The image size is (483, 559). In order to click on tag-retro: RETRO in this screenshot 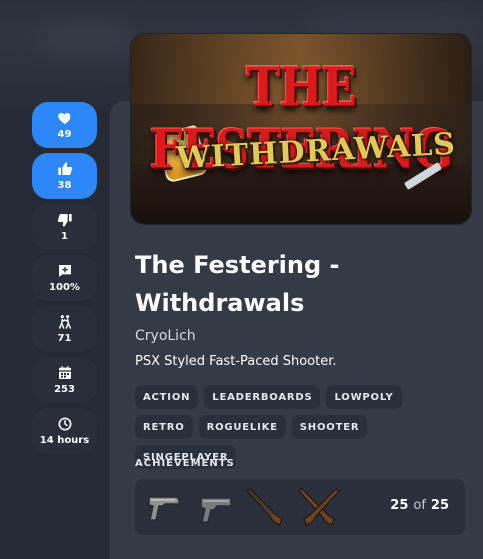, I will do `click(164, 427)`.